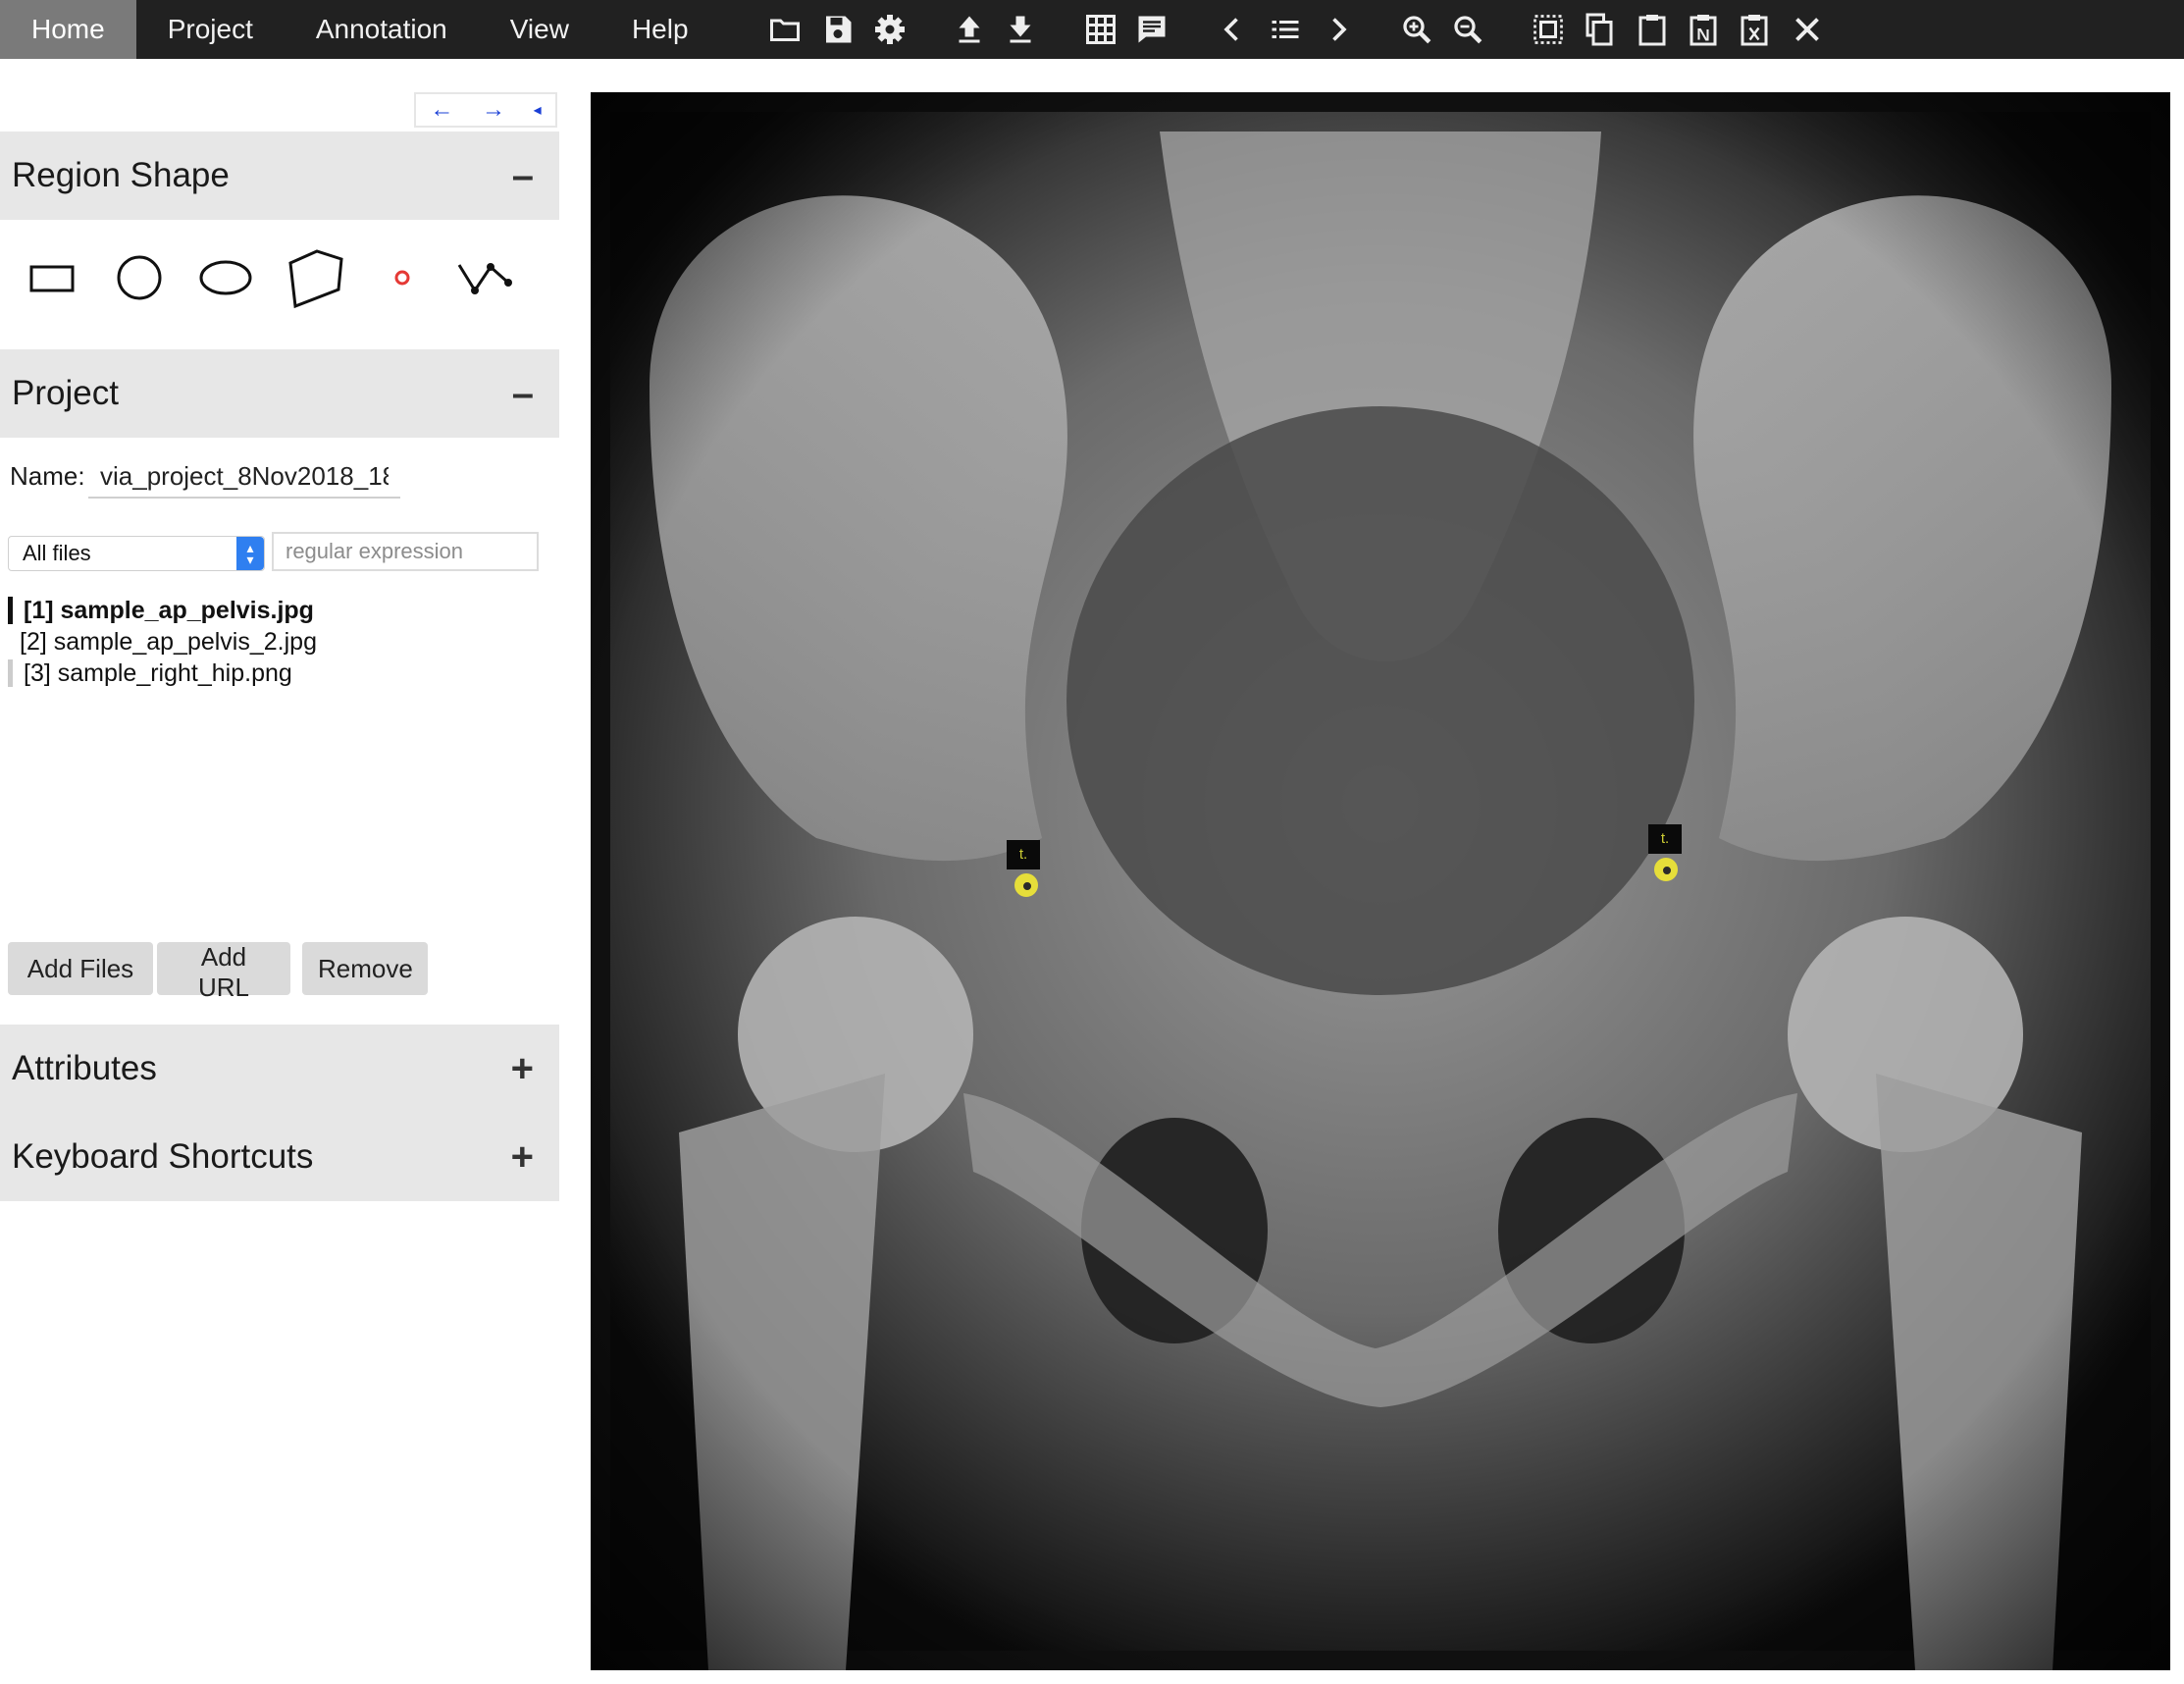 The image size is (2184, 1684). I want to click on file-marker, so click(10, 673).